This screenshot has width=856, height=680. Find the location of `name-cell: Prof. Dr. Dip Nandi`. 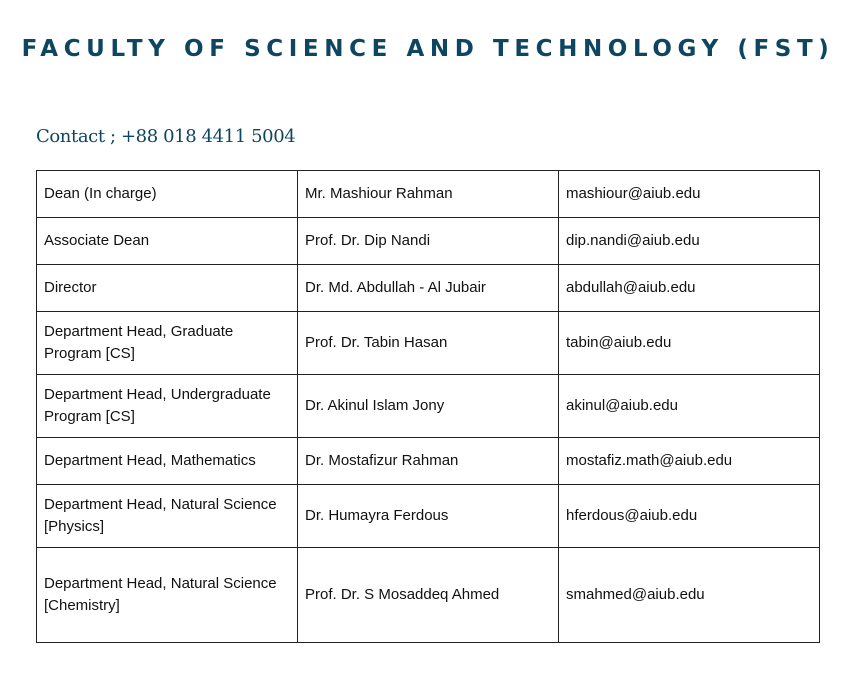

name-cell: Prof. Dr. Dip Nandi is located at coordinates (428, 241).